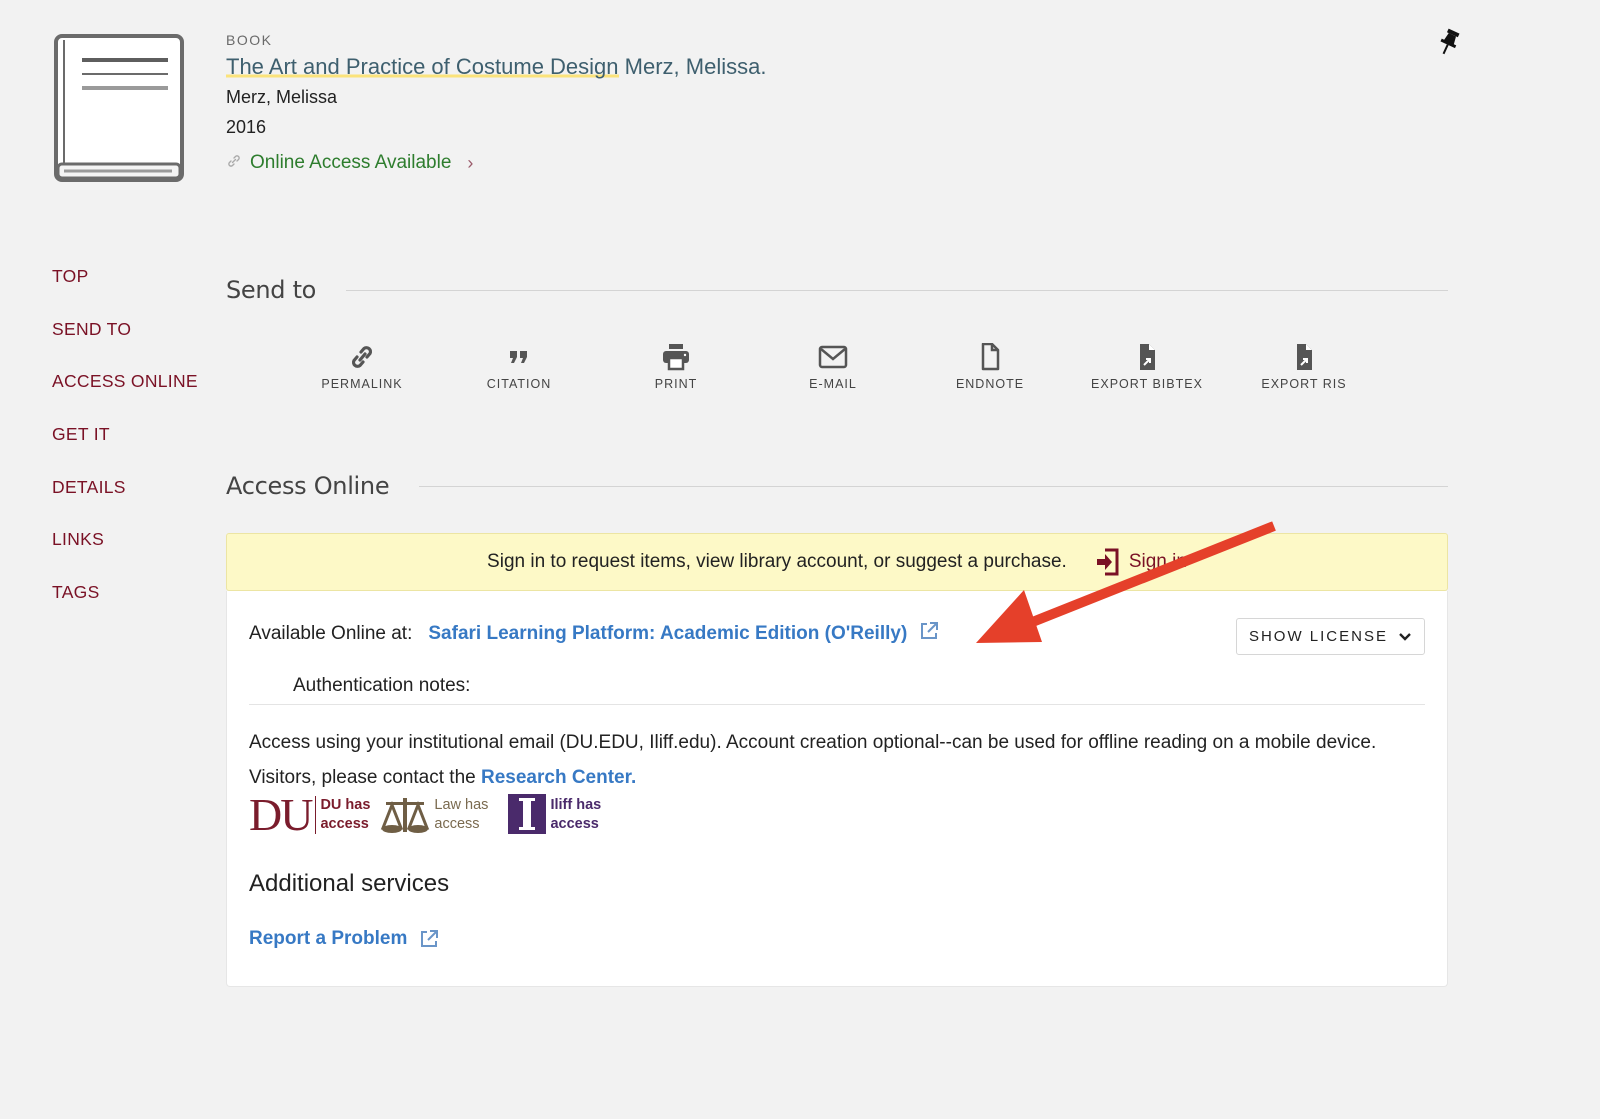 The height and width of the screenshot is (1119, 1600). I want to click on du-logo-icon: DU, so click(281, 814).